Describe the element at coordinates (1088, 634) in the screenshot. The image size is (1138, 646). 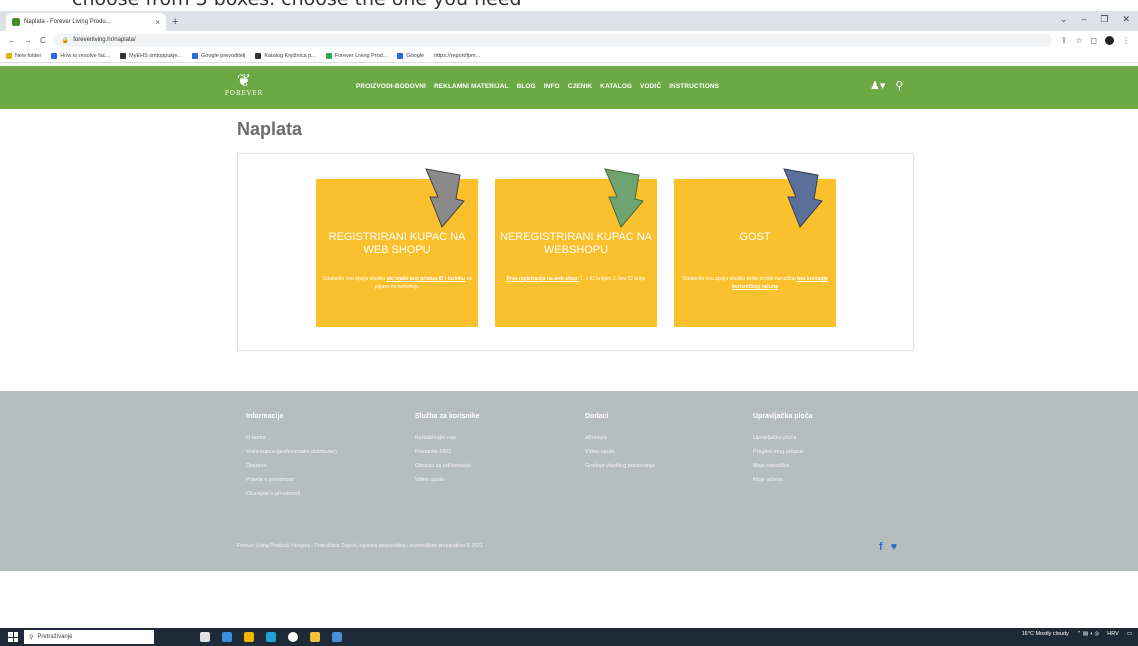
I see `tray-icons: ⌃ ▤ ◖ ◎` at that location.